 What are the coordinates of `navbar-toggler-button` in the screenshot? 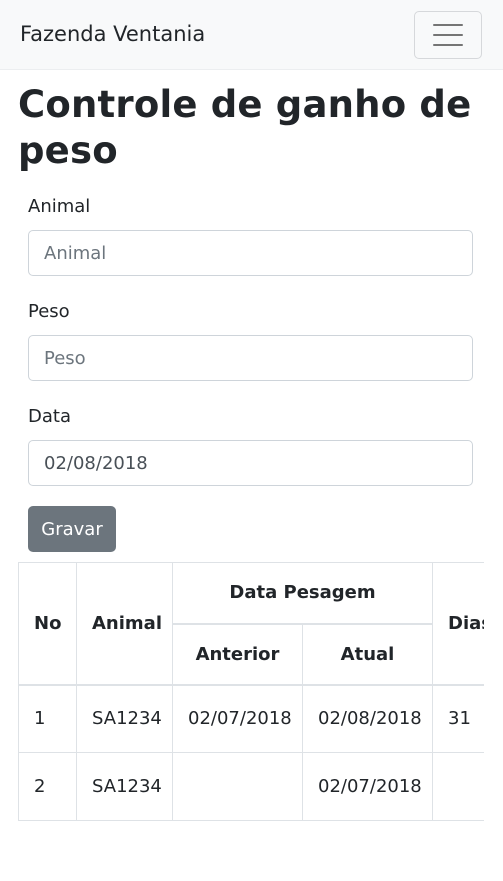 It's located at (448, 35).